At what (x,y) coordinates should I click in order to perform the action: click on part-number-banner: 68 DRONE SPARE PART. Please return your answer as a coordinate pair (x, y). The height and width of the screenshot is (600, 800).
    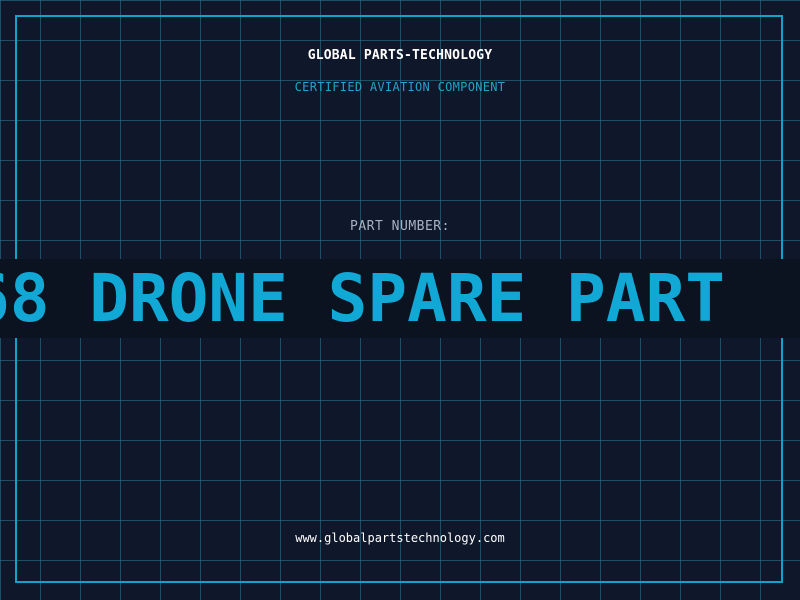
    Looking at the image, I should click on (400, 298).